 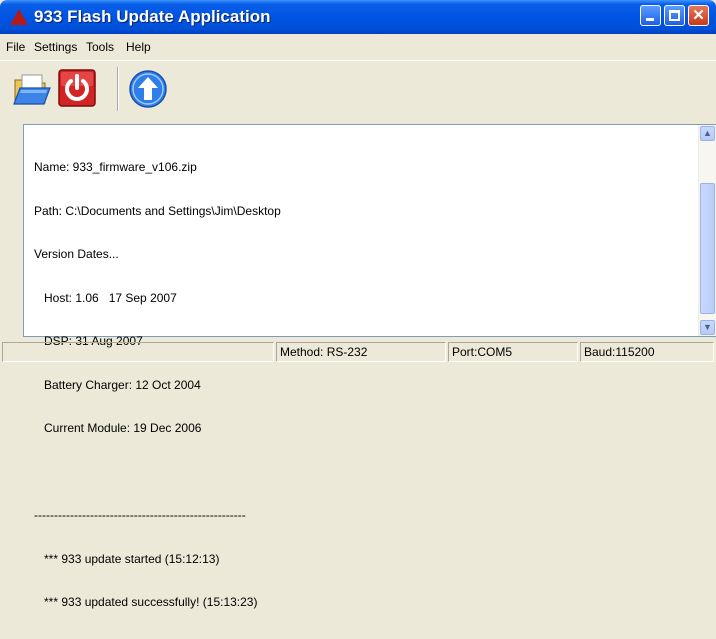 What do you see at coordinates (55, 47) in the screenshot?
I see `menu-settings: Settings` at bounding box center [55, 47].